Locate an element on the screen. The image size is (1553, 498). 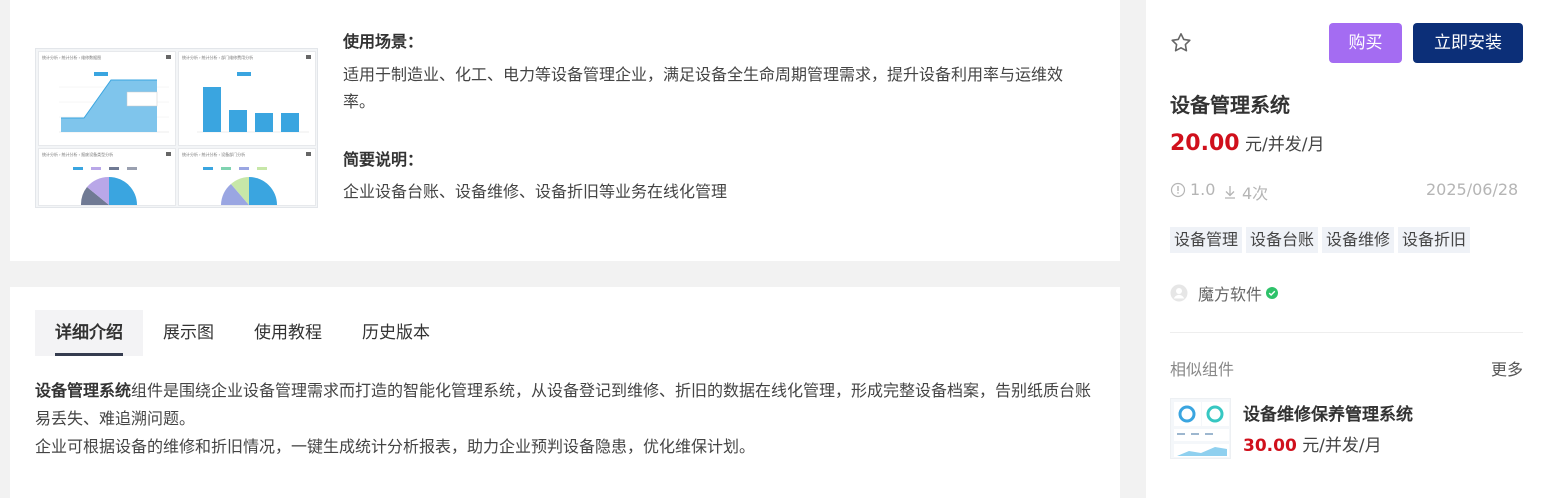
divider is located at coordinates (1346, 332).